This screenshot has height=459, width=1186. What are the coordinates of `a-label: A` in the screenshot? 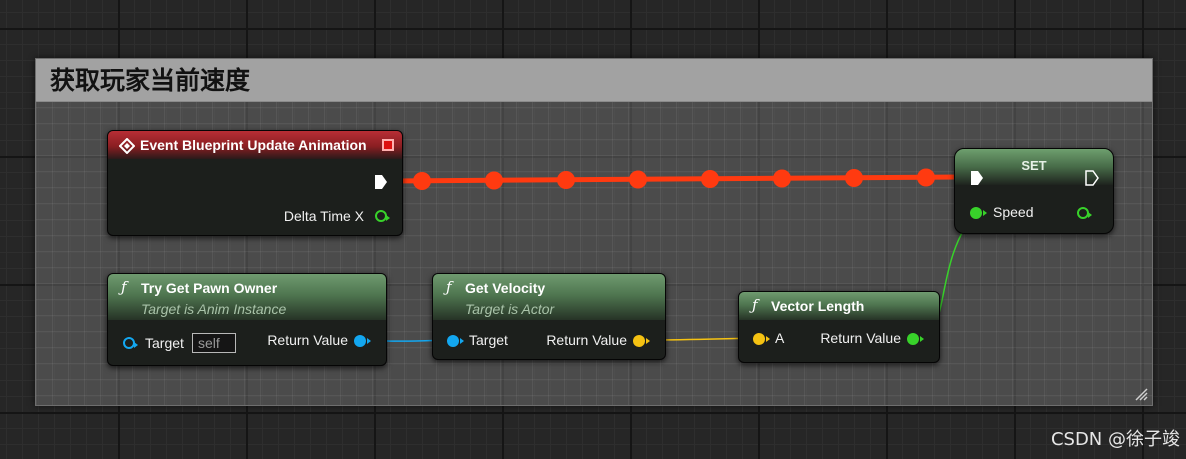 It's located at (780, 338).